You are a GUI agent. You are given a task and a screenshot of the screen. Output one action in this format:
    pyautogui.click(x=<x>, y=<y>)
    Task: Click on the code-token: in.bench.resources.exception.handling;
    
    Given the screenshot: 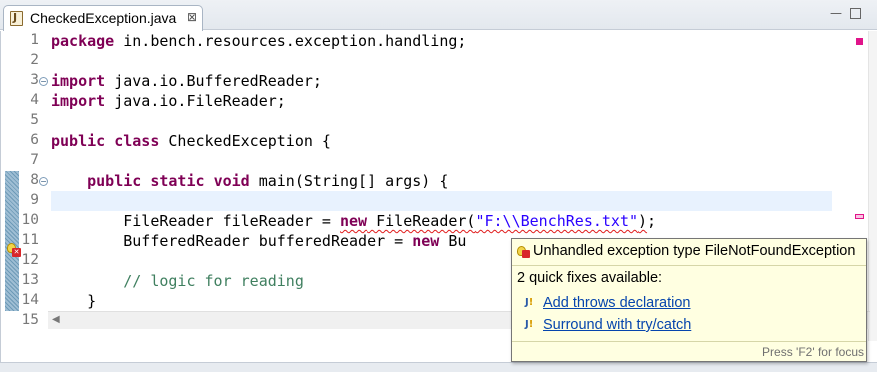 What is the action you would take?
    pyautogui.click(x=290, y=41)
    